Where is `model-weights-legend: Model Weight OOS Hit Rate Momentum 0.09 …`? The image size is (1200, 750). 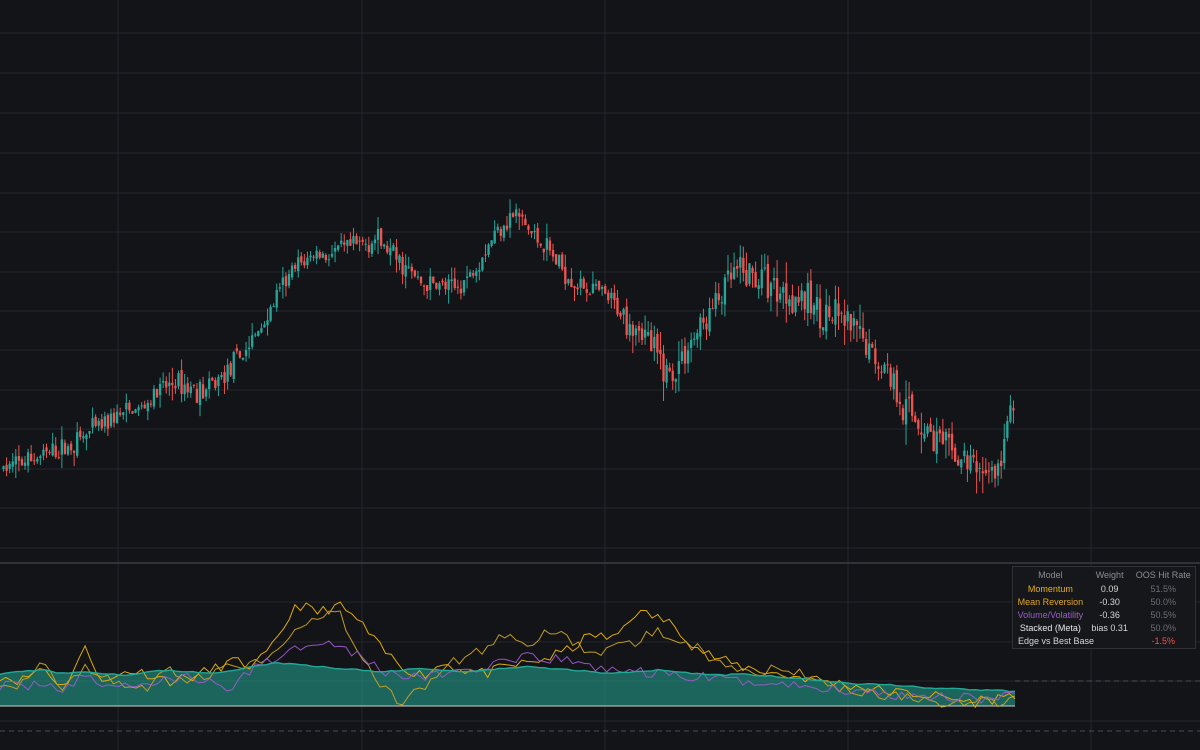
model-weights-legend: Model Weight OOS Hit Rate Momentum 0.09 … is located at coordinates (1104, 607).